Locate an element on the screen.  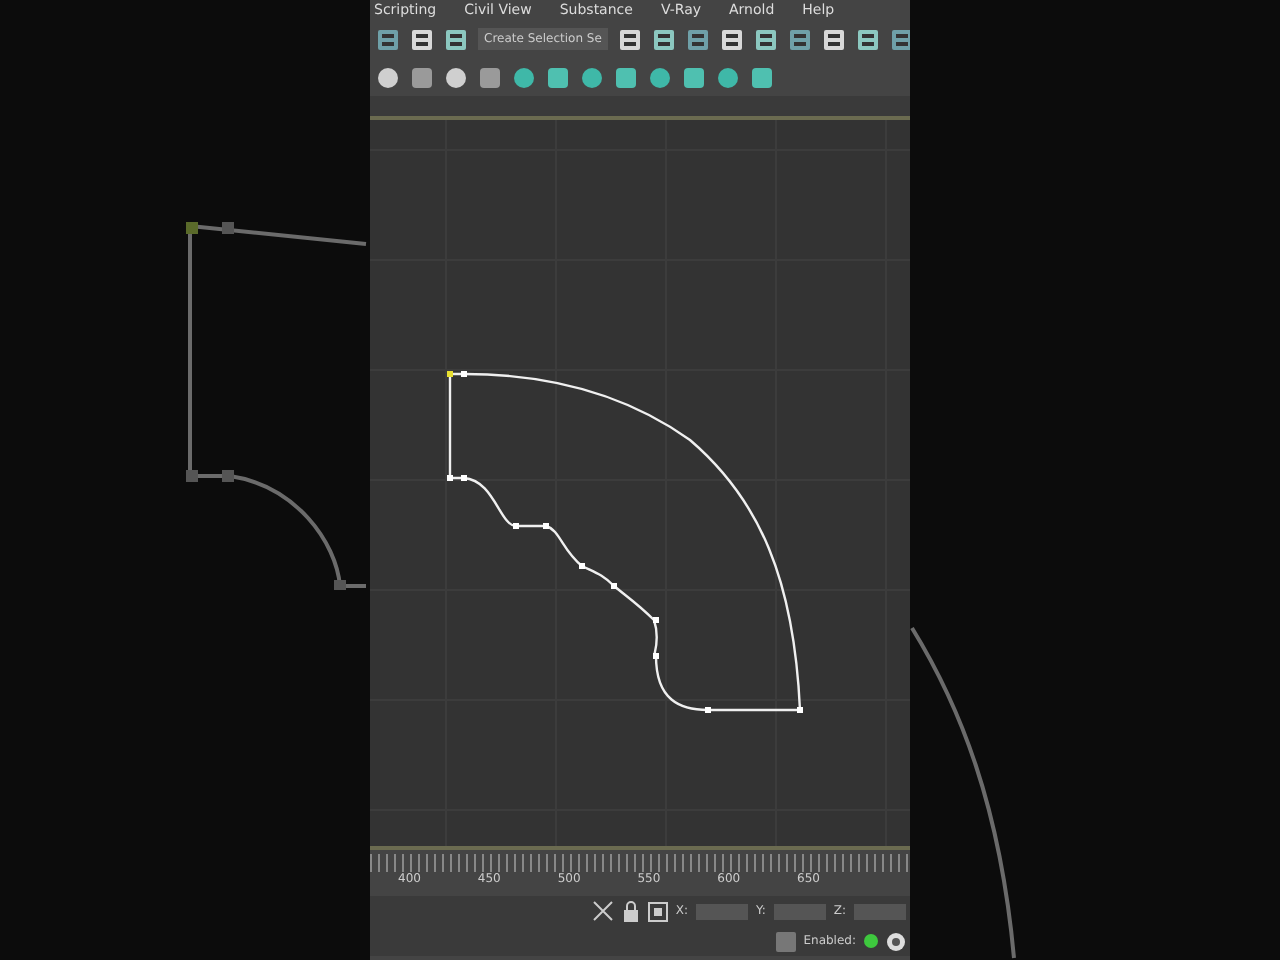
grid-icon is located at coordinates (657, 911).